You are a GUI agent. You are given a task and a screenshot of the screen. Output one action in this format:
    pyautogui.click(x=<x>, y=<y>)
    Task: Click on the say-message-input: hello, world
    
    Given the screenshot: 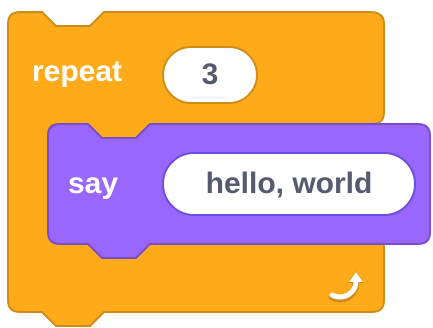 What is the action you would take?
    pyautogui.click(x=289, y=184)
    